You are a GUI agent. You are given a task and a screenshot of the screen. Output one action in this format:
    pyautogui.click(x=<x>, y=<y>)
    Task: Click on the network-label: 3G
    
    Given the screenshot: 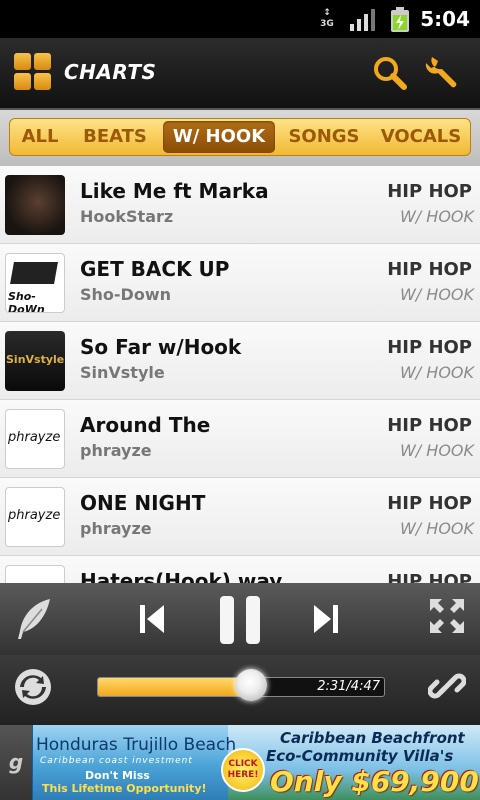 What is the action you would take?
    pyautogui.click(x=327, y=24)
    